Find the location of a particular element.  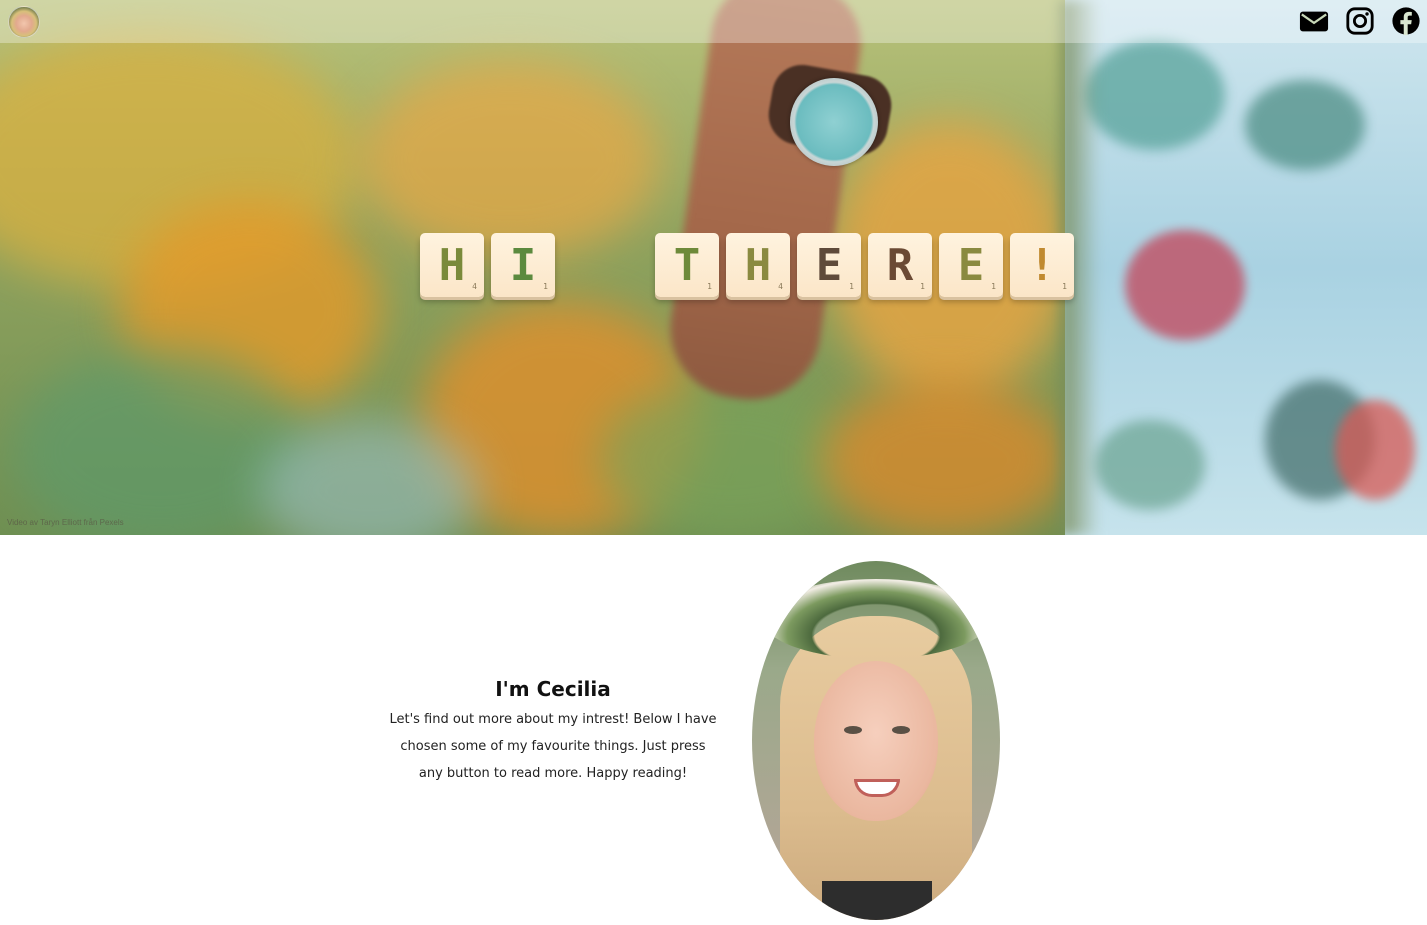

tile-letter: I is located at coordinates (523, 265).